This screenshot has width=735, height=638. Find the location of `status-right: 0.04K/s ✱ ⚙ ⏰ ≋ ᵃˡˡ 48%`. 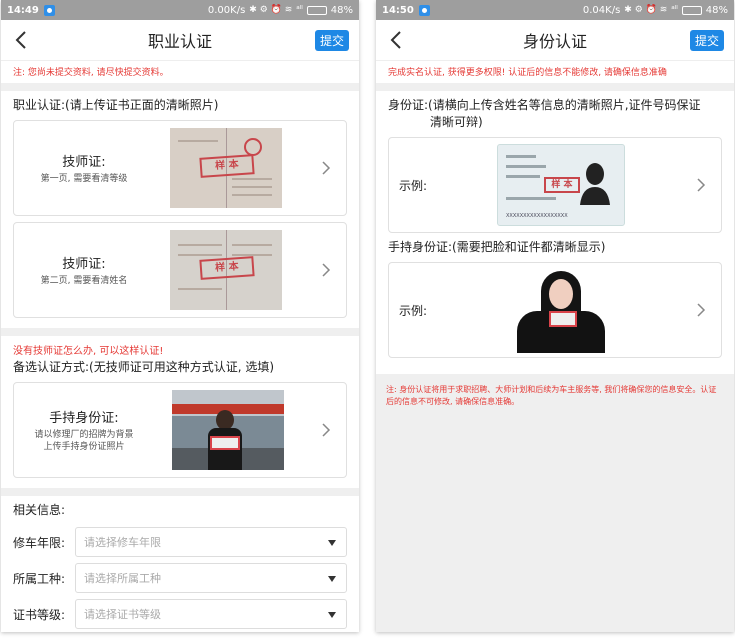

status-right: 0.04K/s ✱ ⚙ ⏰ ≋ ᵃˡˡ 48% is located at coordinates (655, 10).